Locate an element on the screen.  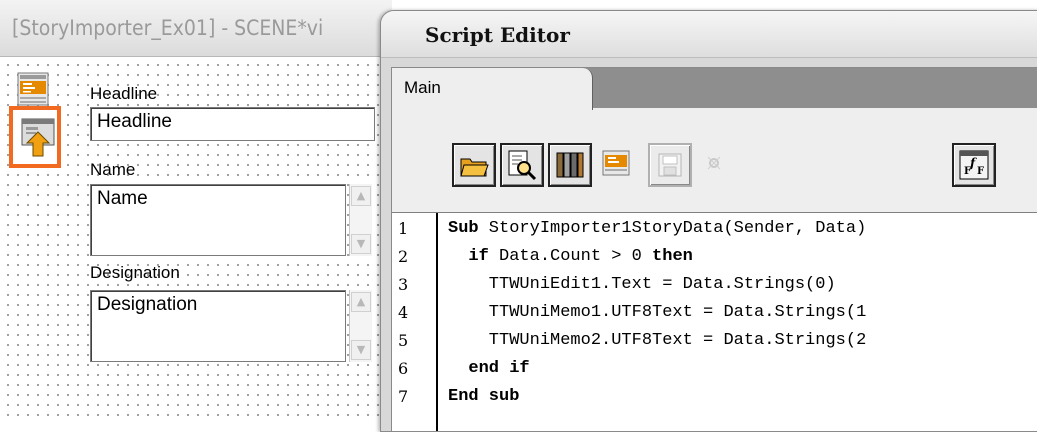
search-icon is located at coordinates (522, 165).